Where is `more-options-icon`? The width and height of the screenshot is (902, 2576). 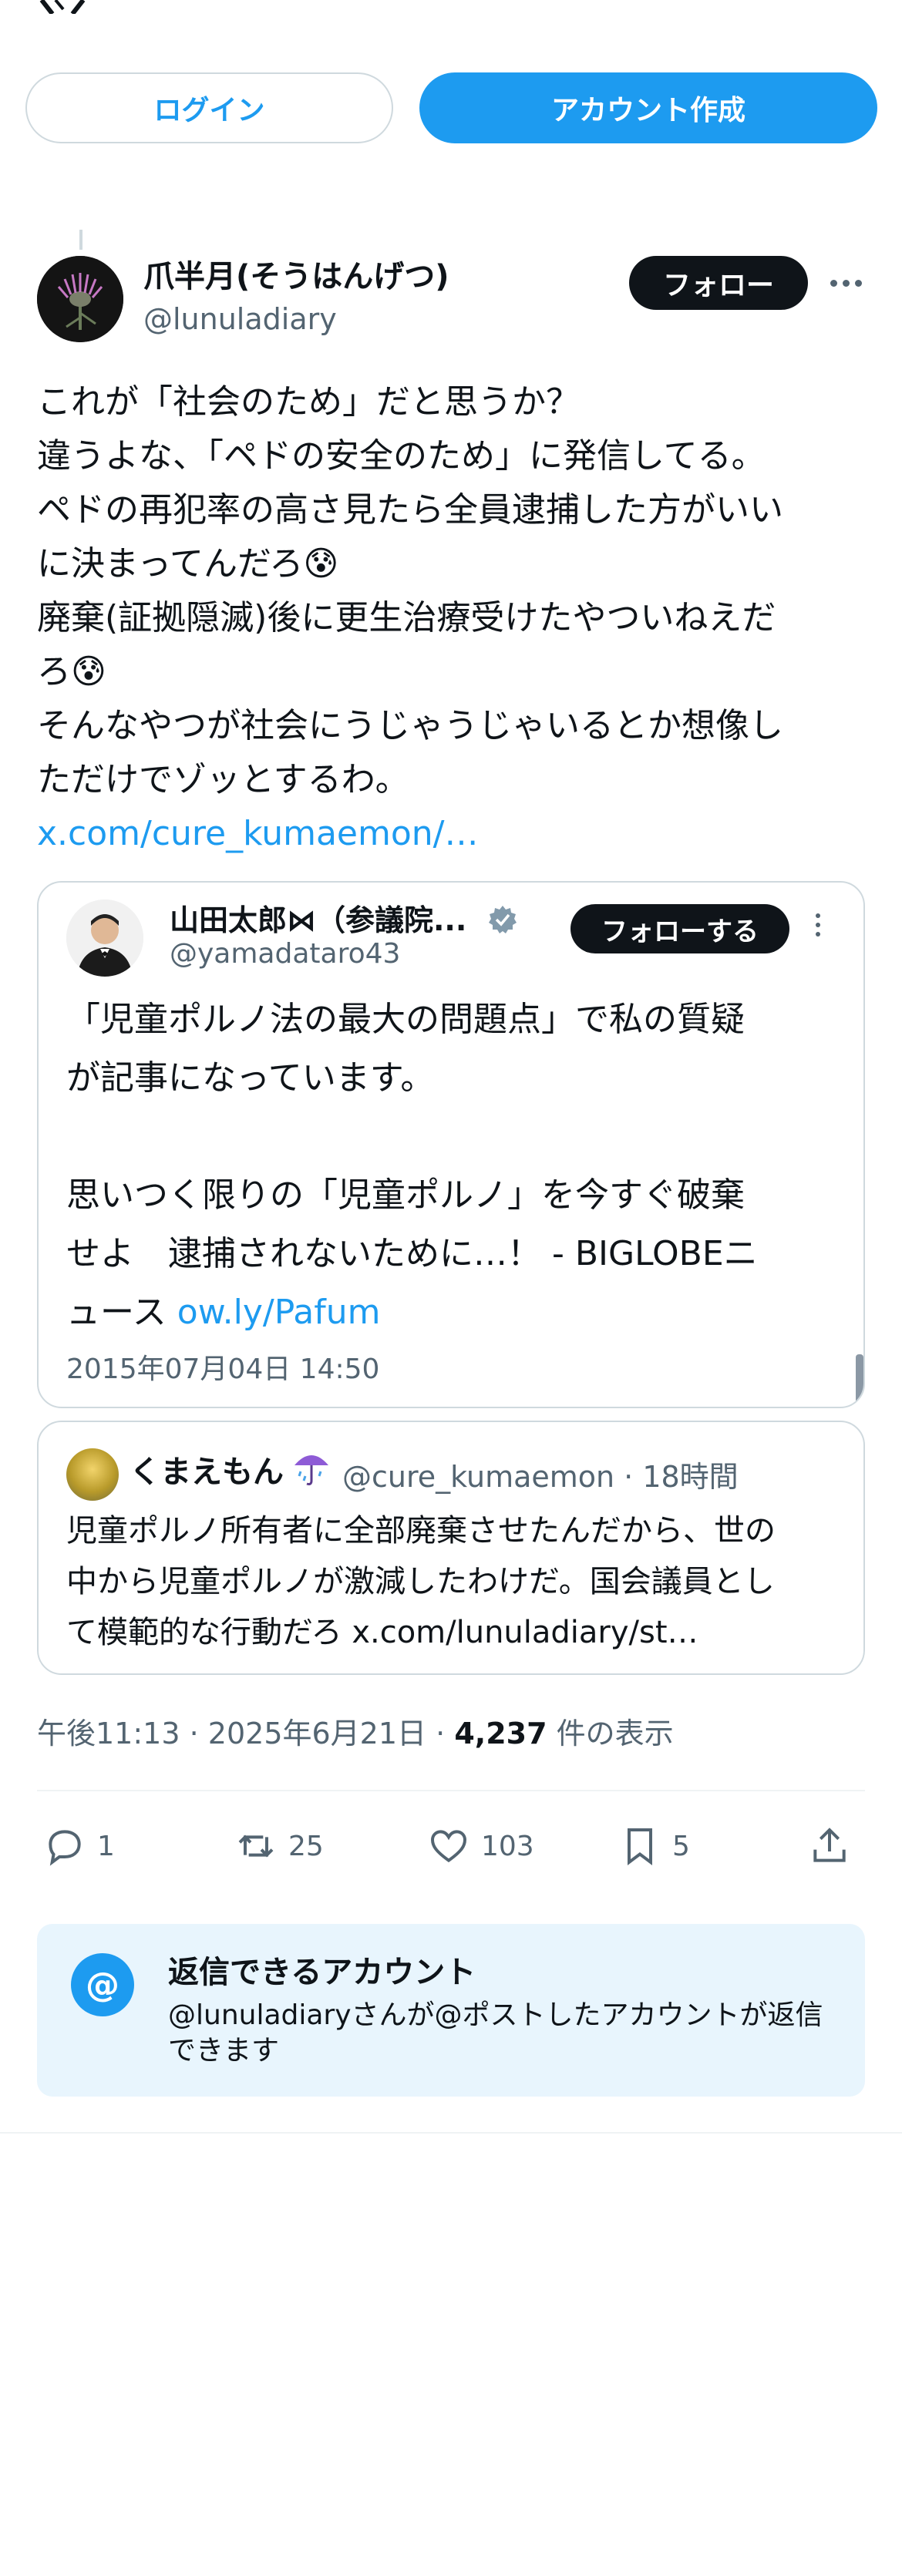
more-options-icon is located at coordinates (846, 282).